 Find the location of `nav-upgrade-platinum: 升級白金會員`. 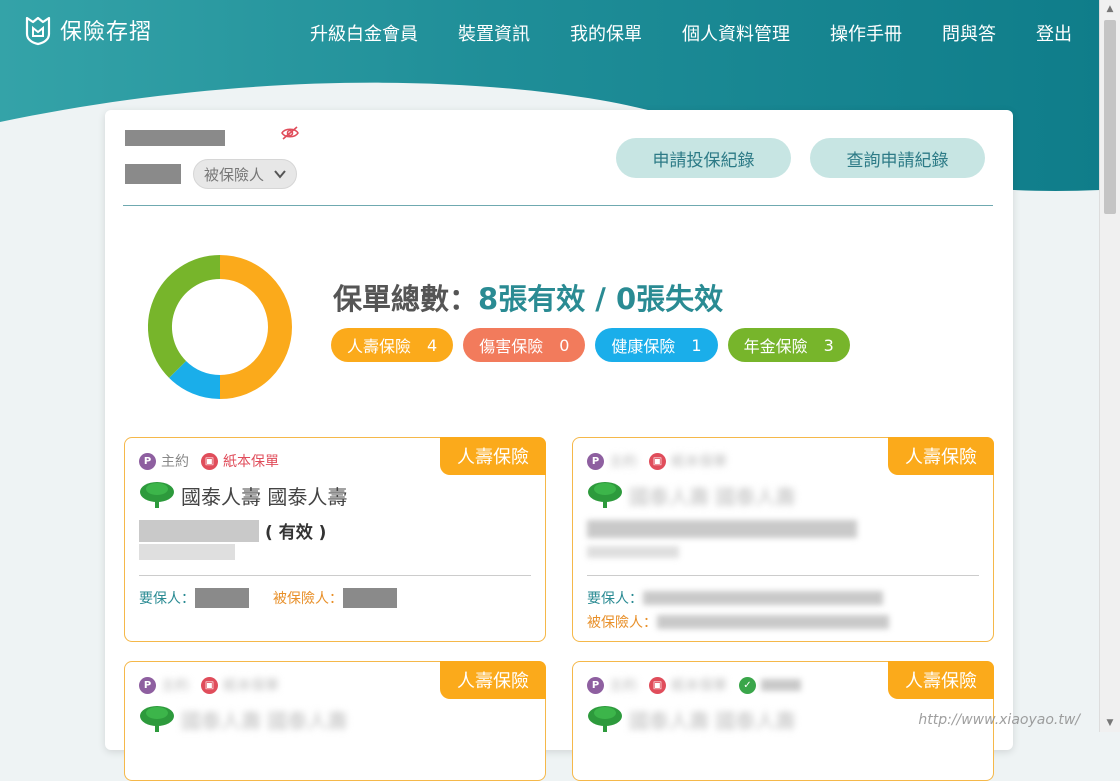

nav-upgrade-platinum: 升級白金會員 is located at coordinates (364, 33).